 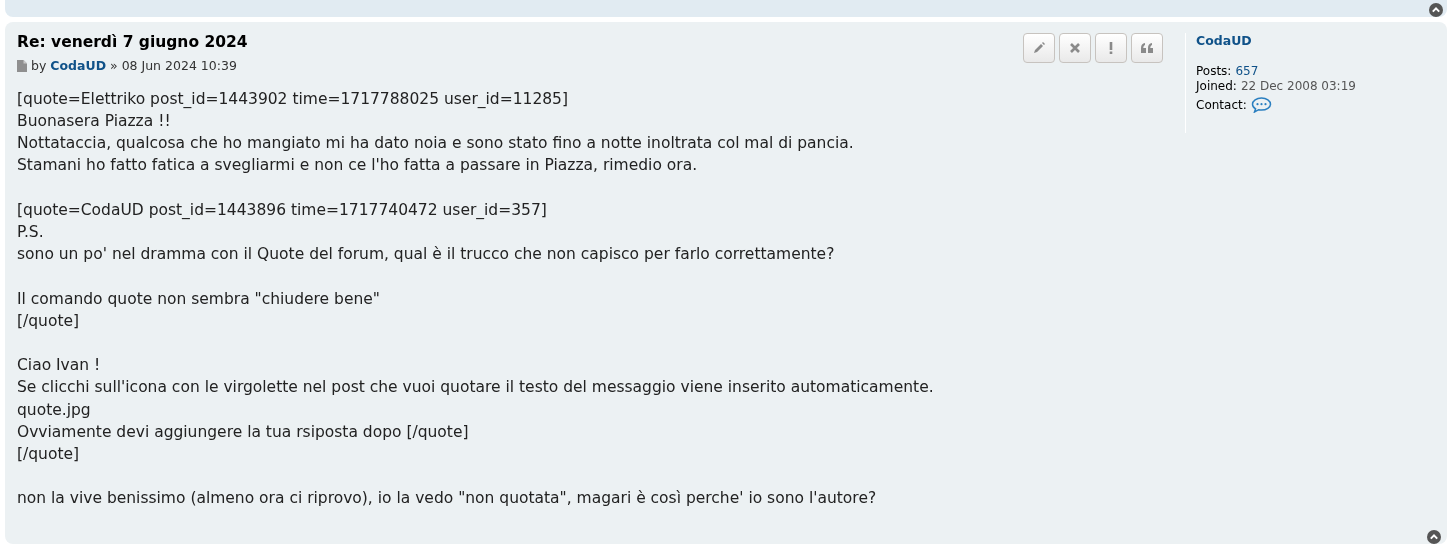 What do you see at coordinates (1315, 40) in the screenshot?
I see `username-link: CodaUD` at bounding box center [1315, 40].